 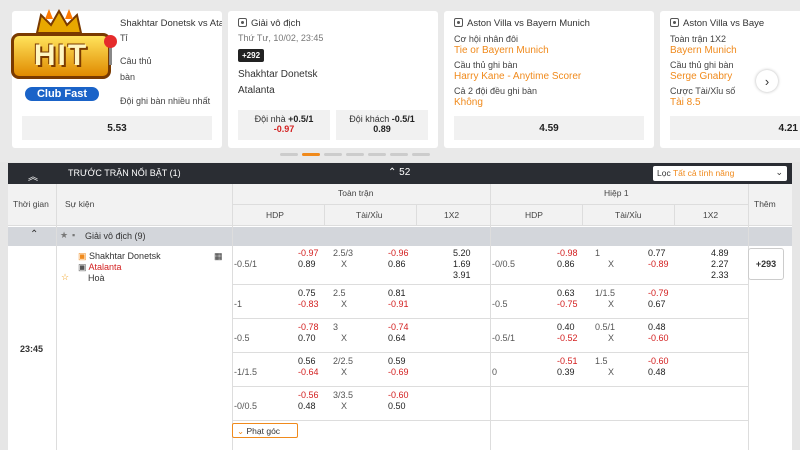 What do you see at coordinates (549, 128) in the screenshot?
I see `card-odd-button: 4.59` at bounding box center [549, 128].